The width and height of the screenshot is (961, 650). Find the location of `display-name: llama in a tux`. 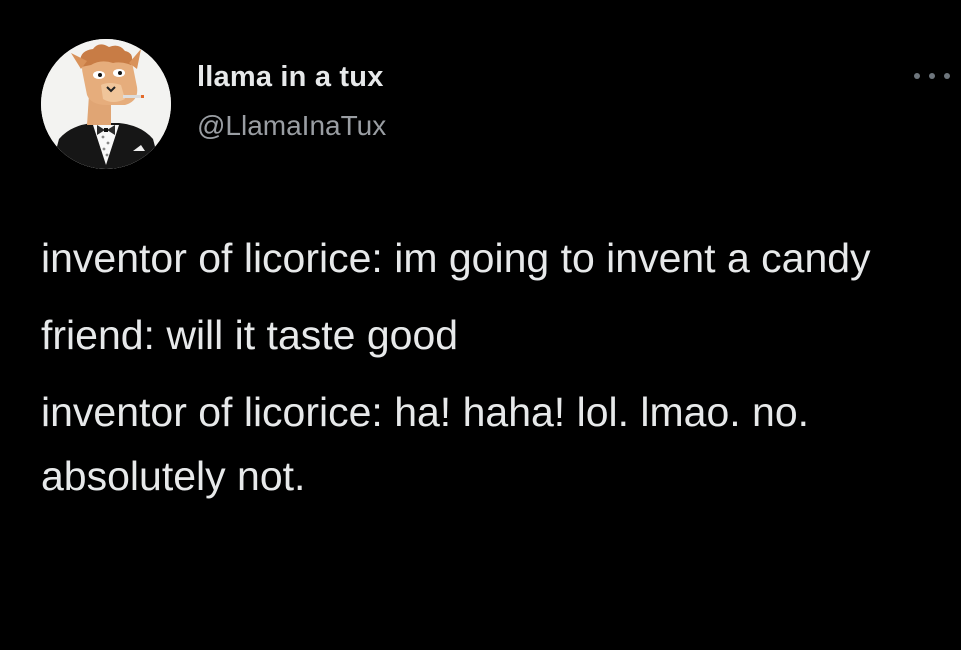

display-name: llama in a tux is located at coordinates (290, 77).